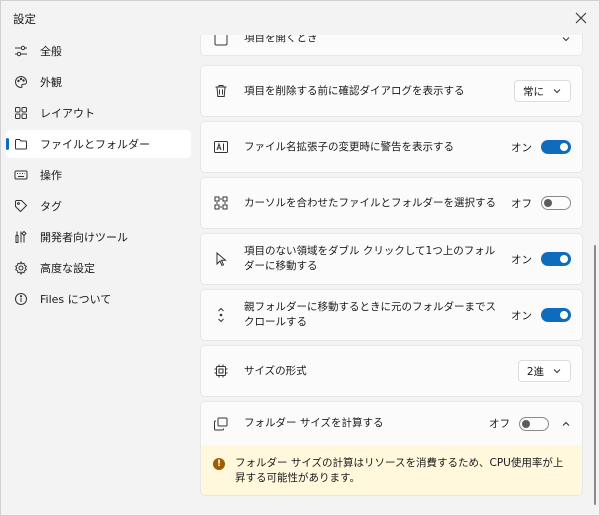 The width and height of the screenshot is (600, 516). What do you see at coordinates (221, 315) in the screenshot?
I see `scroll-vertical-icon` at bounding box center [221, 315].